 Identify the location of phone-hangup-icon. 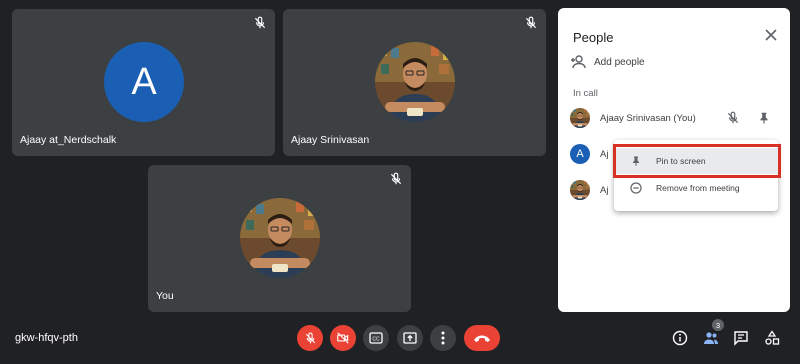
(482, 338).